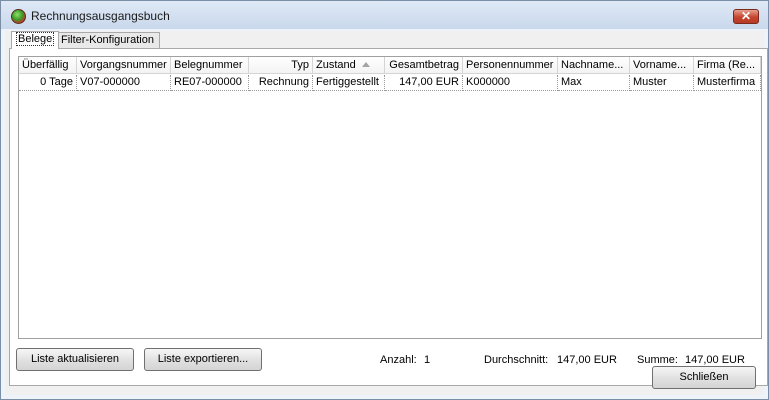 The width and height of the screenshot is (769, 400). I want to click on column-header-label: Überfällig, so click(45, 65).